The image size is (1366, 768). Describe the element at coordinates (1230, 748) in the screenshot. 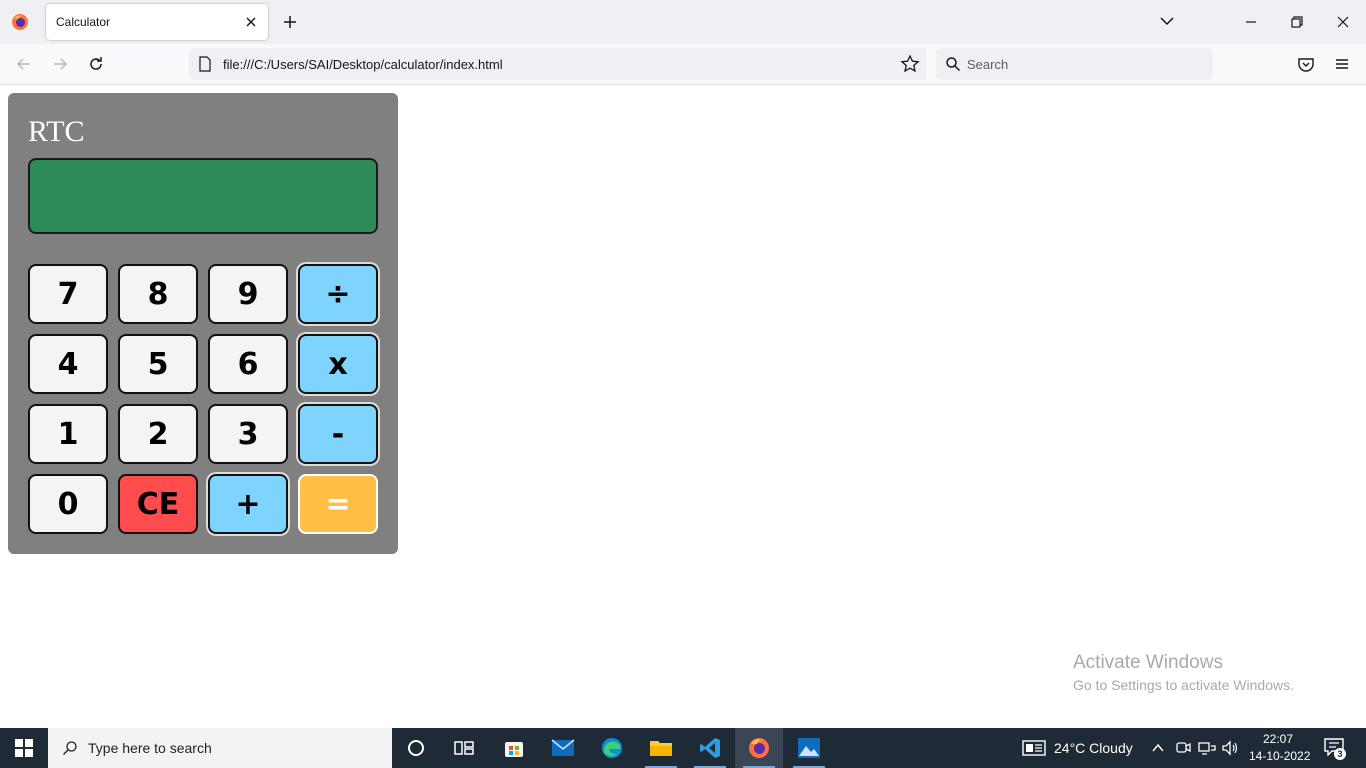

I see `volume-icon` at that location.